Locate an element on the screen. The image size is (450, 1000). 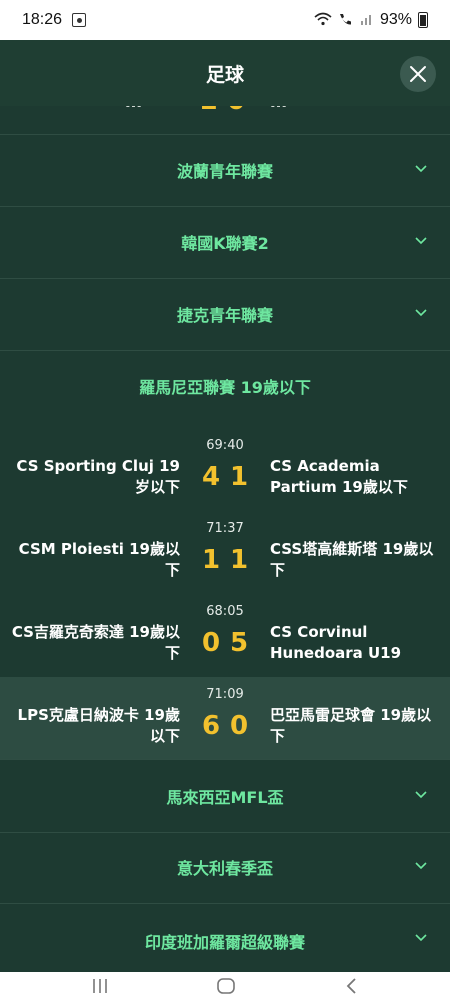
signal-icon is located at coordinates (367, 20).